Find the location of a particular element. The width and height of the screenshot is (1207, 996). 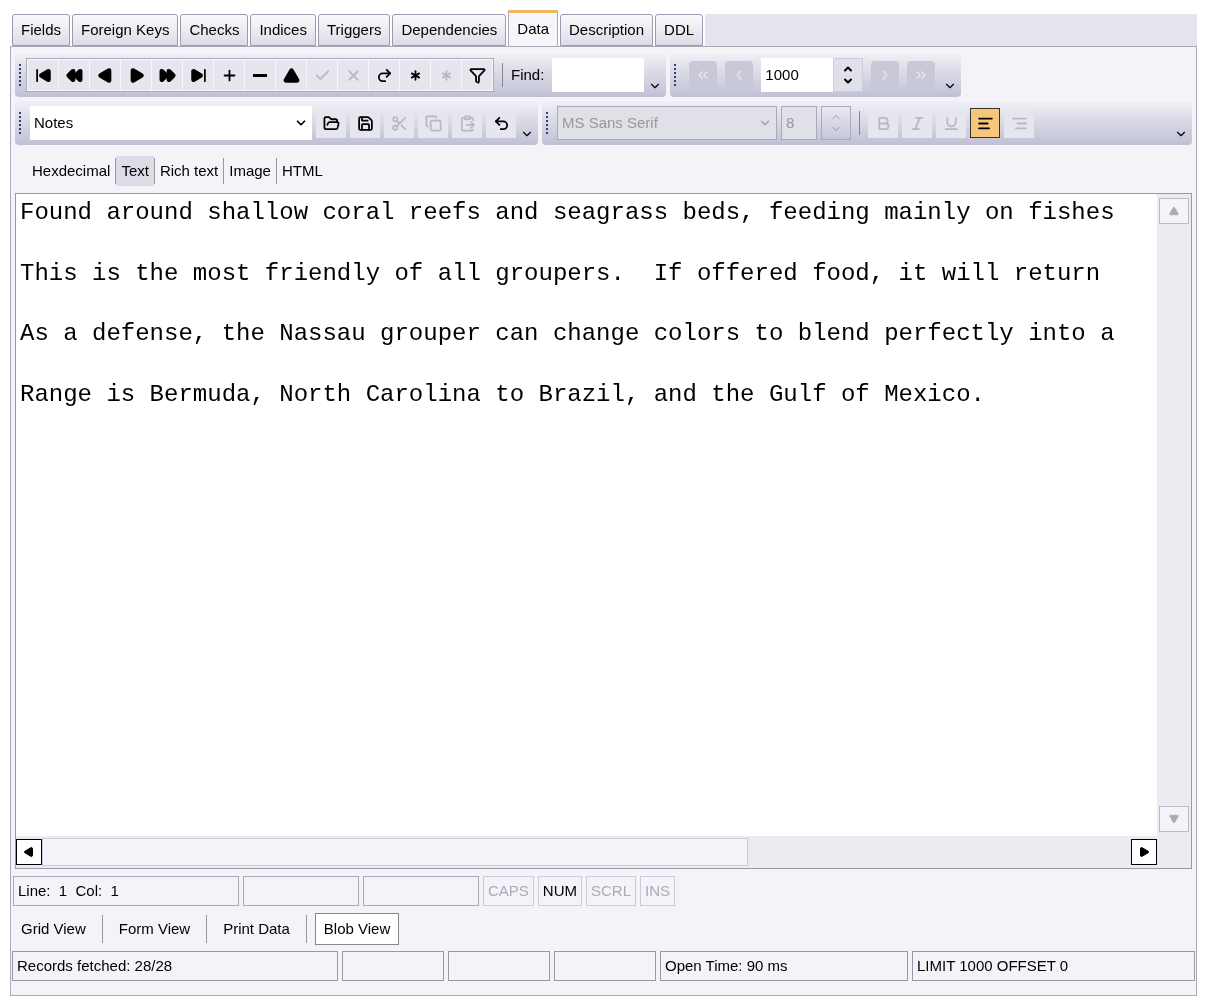

text-line: As a defense, the Nassau grouper can change colors to blend perfectly into a is located at coordinates (567, 334).